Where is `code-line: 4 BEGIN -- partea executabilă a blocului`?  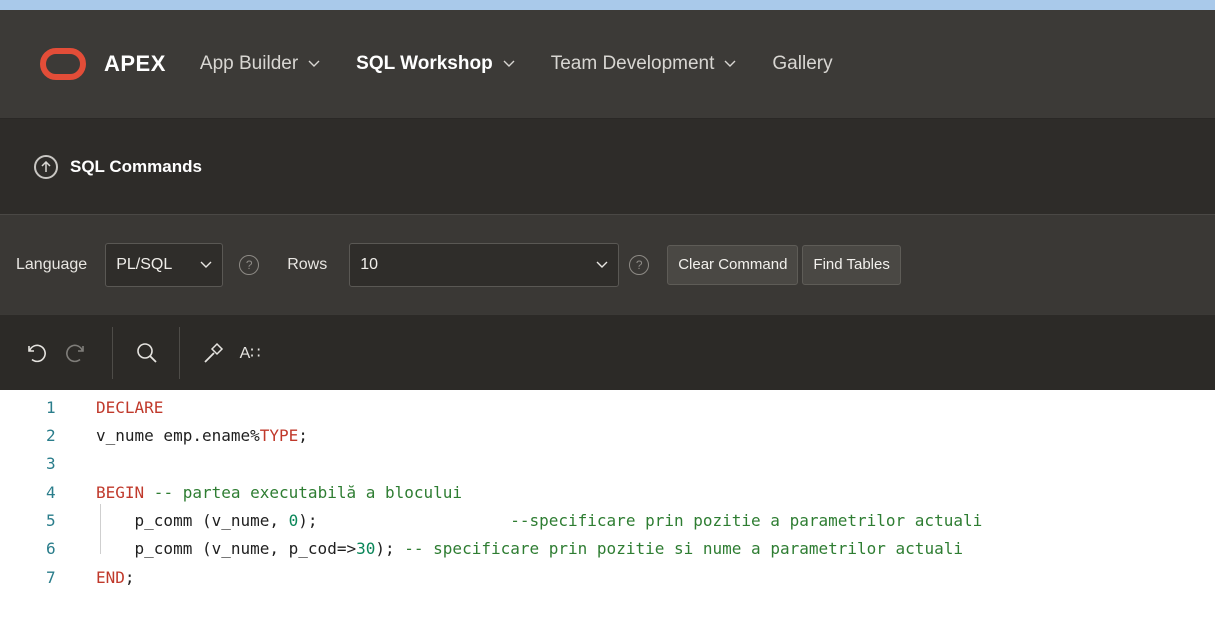 code-line: 4 BEGIN -- partea executabilă a blocului is located at coordinates (607, 492).